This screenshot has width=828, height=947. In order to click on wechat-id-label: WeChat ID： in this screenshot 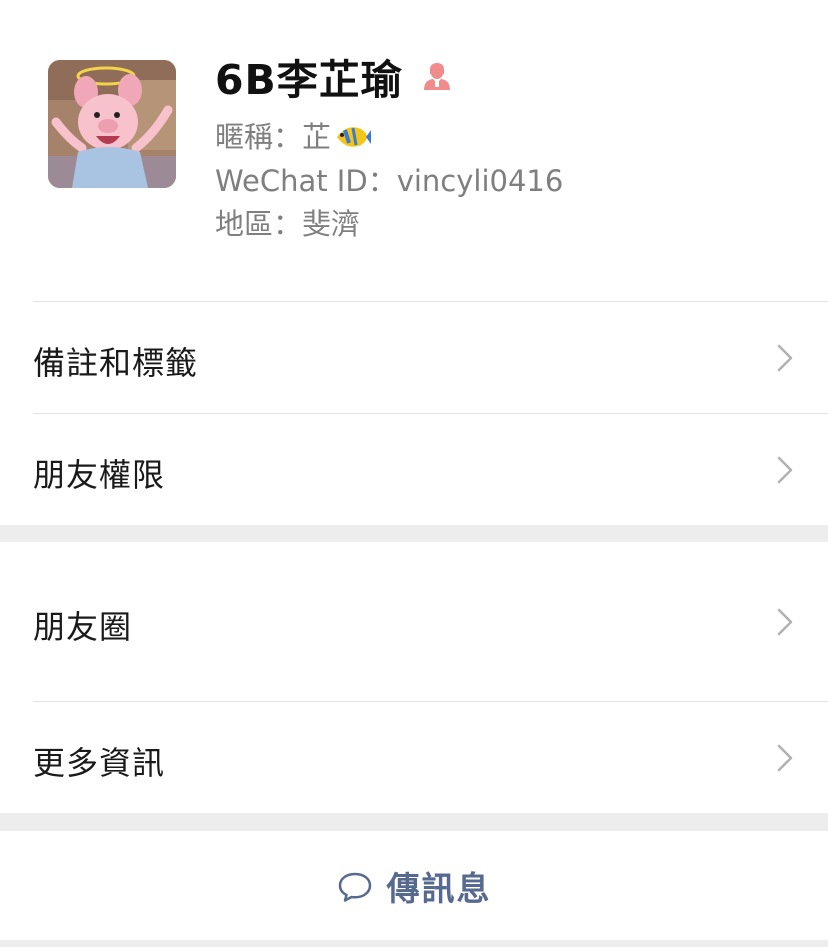, I will do `click(306, 181)`.